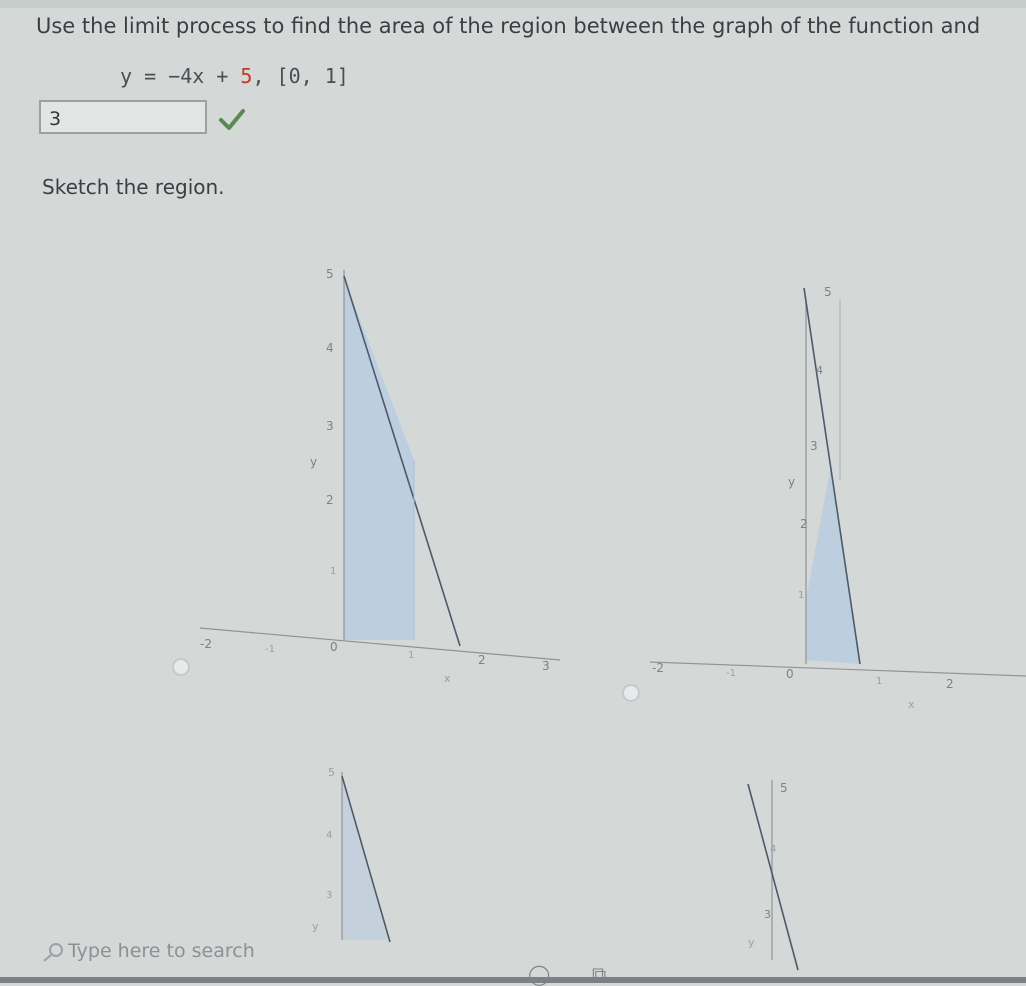 This screenshot has width=1026, height=986. I want to click on graph-option-a: 5 4 3 2 1 y -2 -1 0 1 2 3 x, so click(380, 476).